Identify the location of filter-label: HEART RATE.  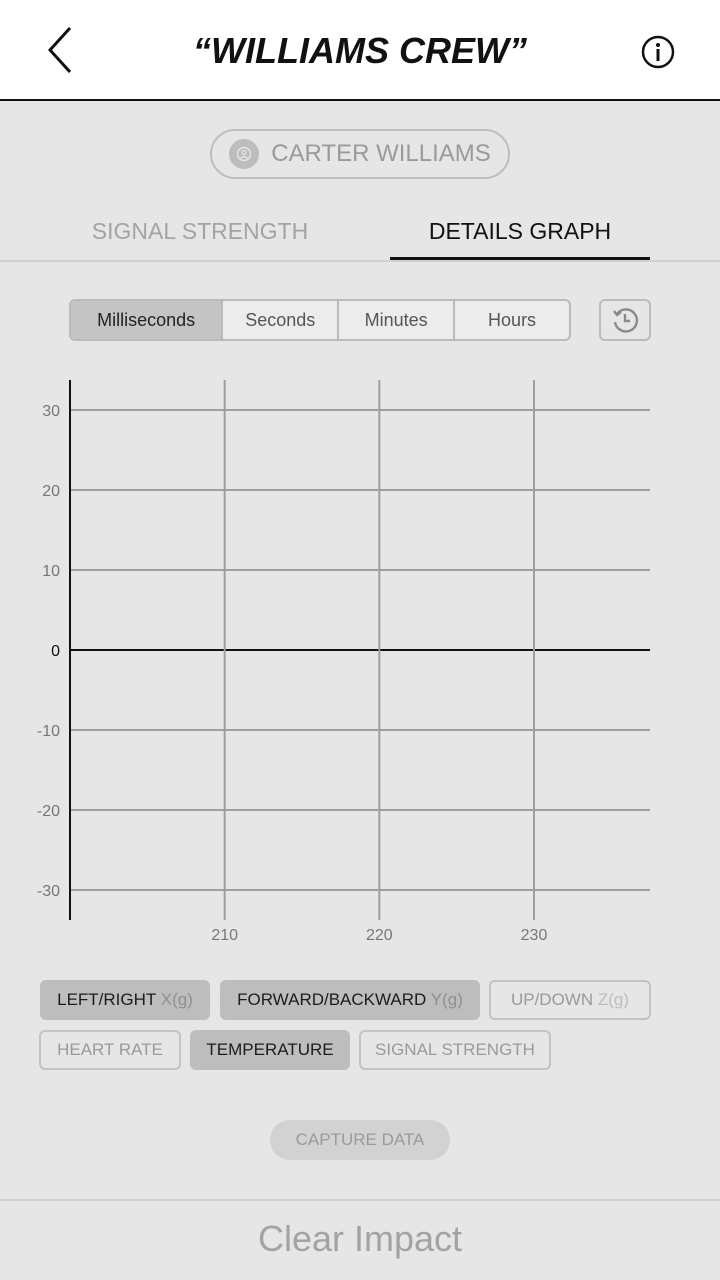
(110, 1049).